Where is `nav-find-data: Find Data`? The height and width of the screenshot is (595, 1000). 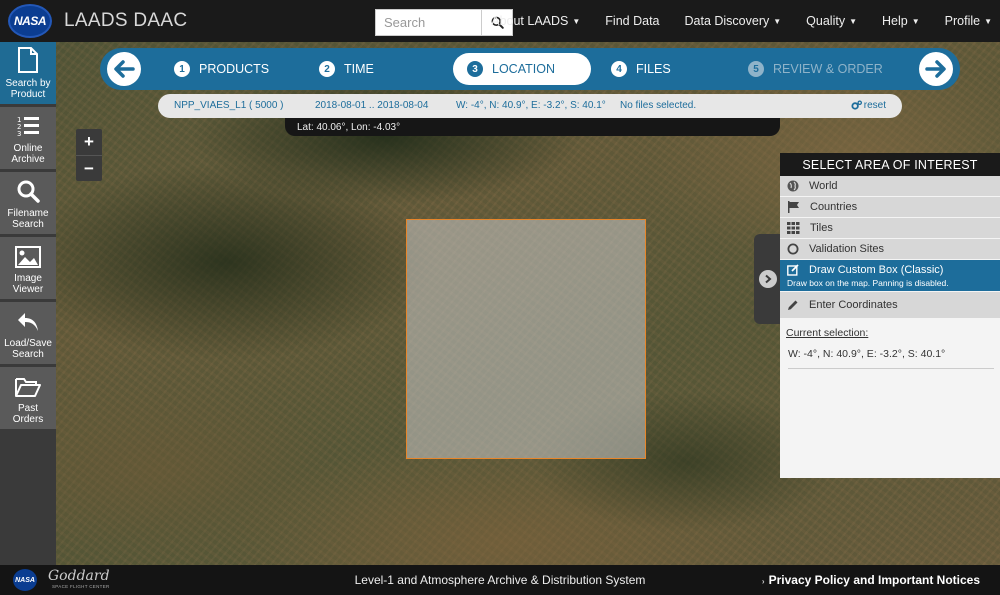 nav-find-data: Find Data is located at coordinates (632, 21).